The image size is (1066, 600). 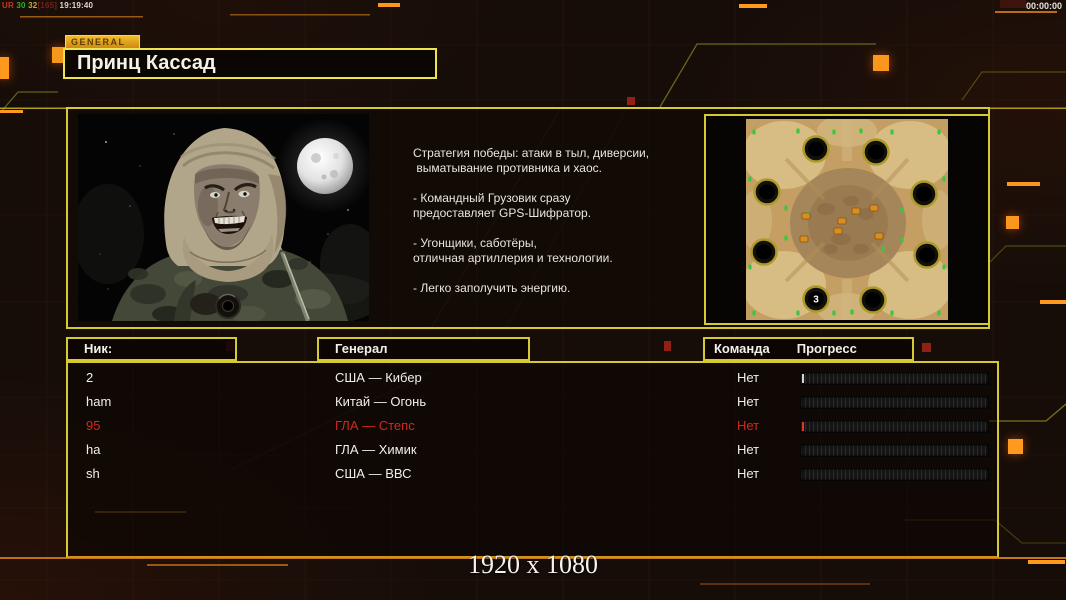 What do you see at coordinates (8, 5) in the screenshot?
I see `debug-segment: UR` at bounding box center [8, 5].